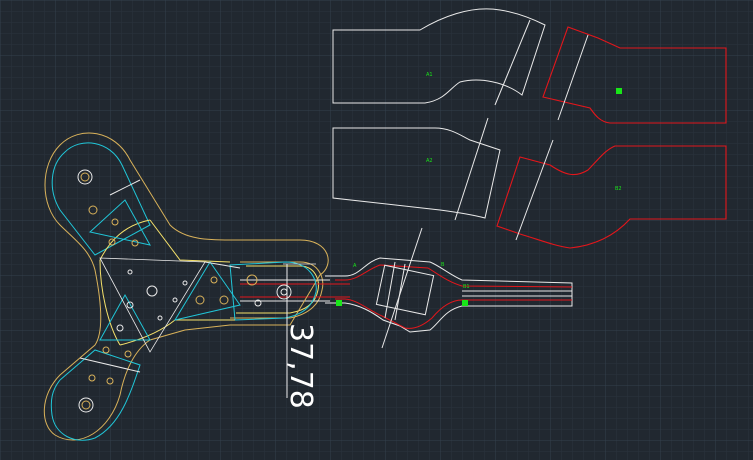  What do you see at coordinates (618, 189) in the screenshot?
I see `label-lower-red: B2` at bounding box center [618, 189].